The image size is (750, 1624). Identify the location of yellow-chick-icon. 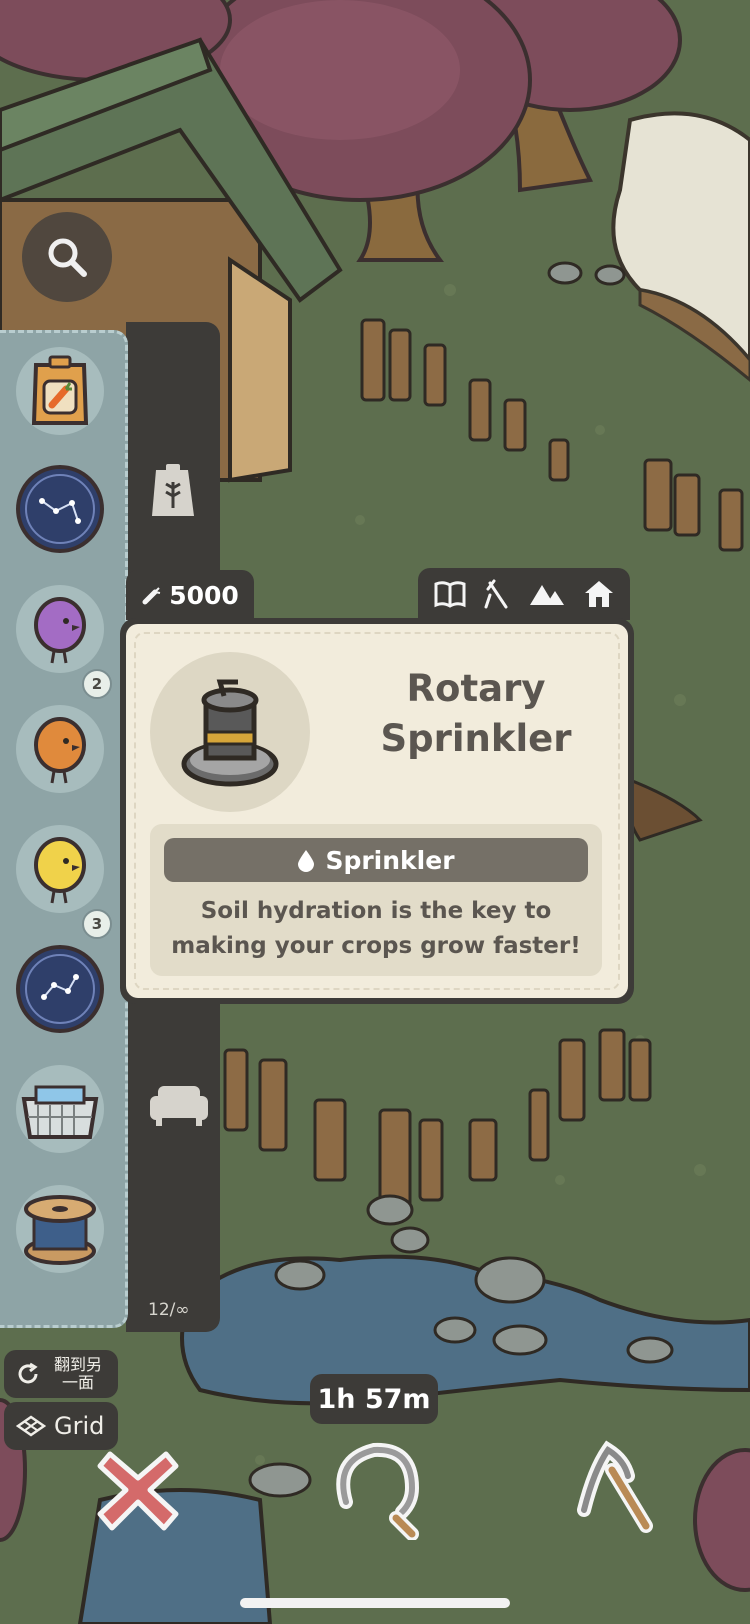
(60, 870).